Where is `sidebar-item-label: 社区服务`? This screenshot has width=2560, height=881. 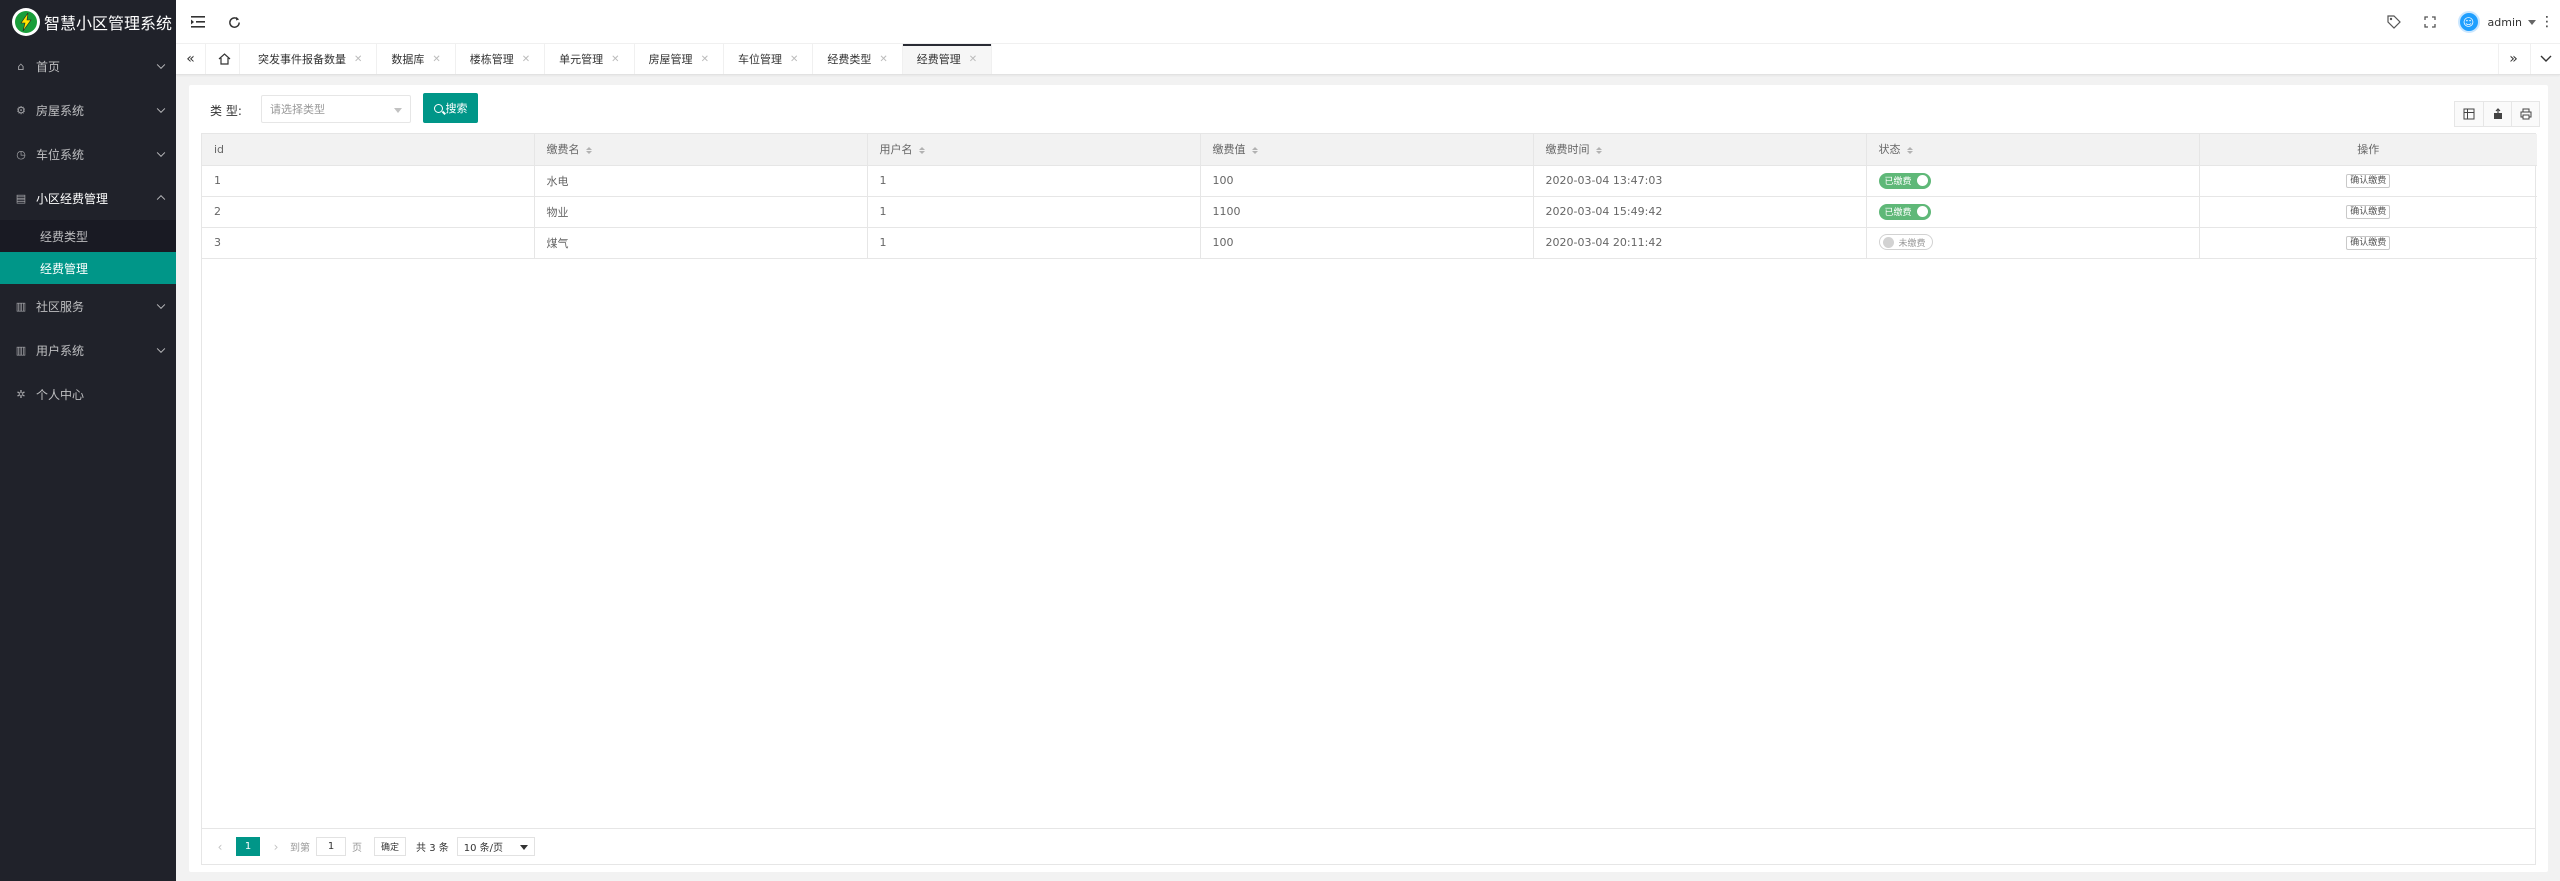 sidebar-item-label: 社区服务 is located at coordinates (60, 306).